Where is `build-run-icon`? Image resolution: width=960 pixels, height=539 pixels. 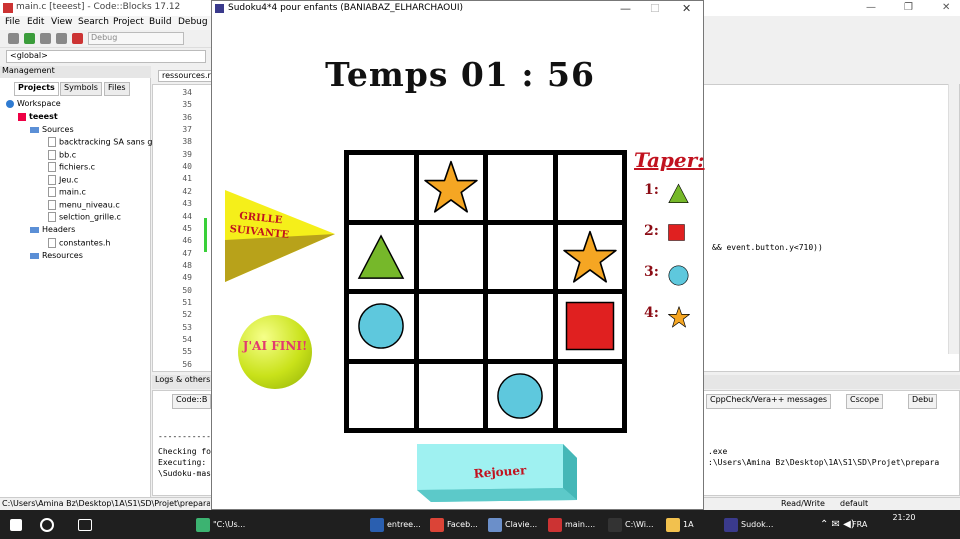
build-run-icon is located at coordinates (61, 38).